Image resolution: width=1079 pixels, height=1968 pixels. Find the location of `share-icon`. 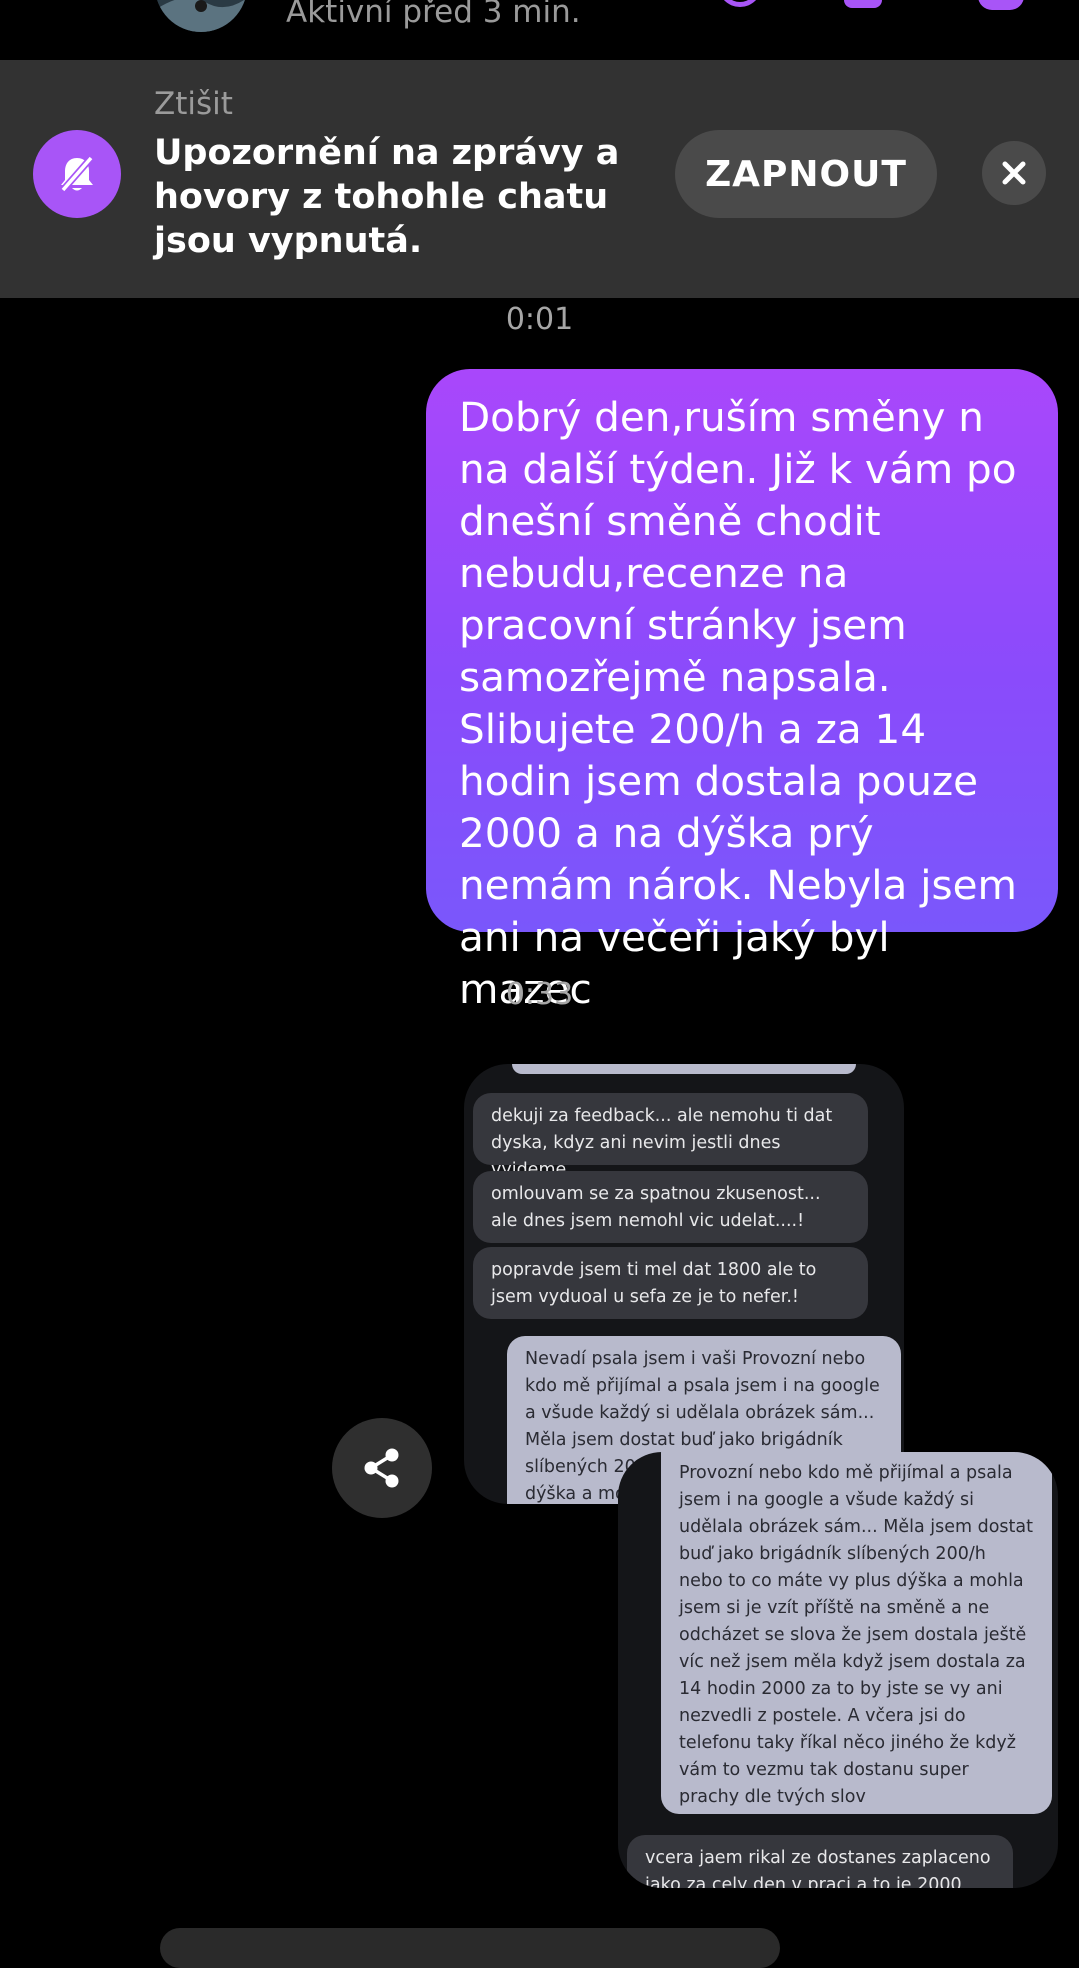

share-icon is located at coordinates (382, 1468).